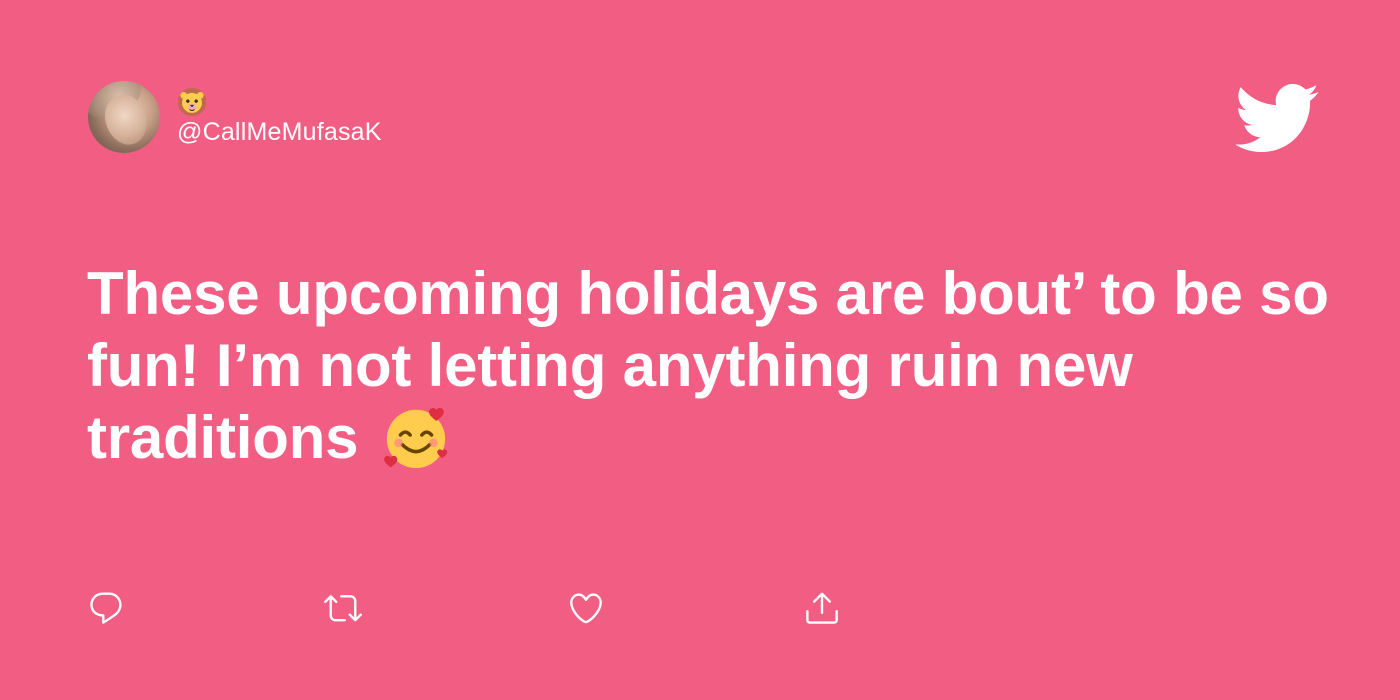 The image size is (1400, 700). What do you see at coordinates (415, 438) in the screenshot?
I see `smiling-face-with-hearts-icon` at bounding box center [415, 438].